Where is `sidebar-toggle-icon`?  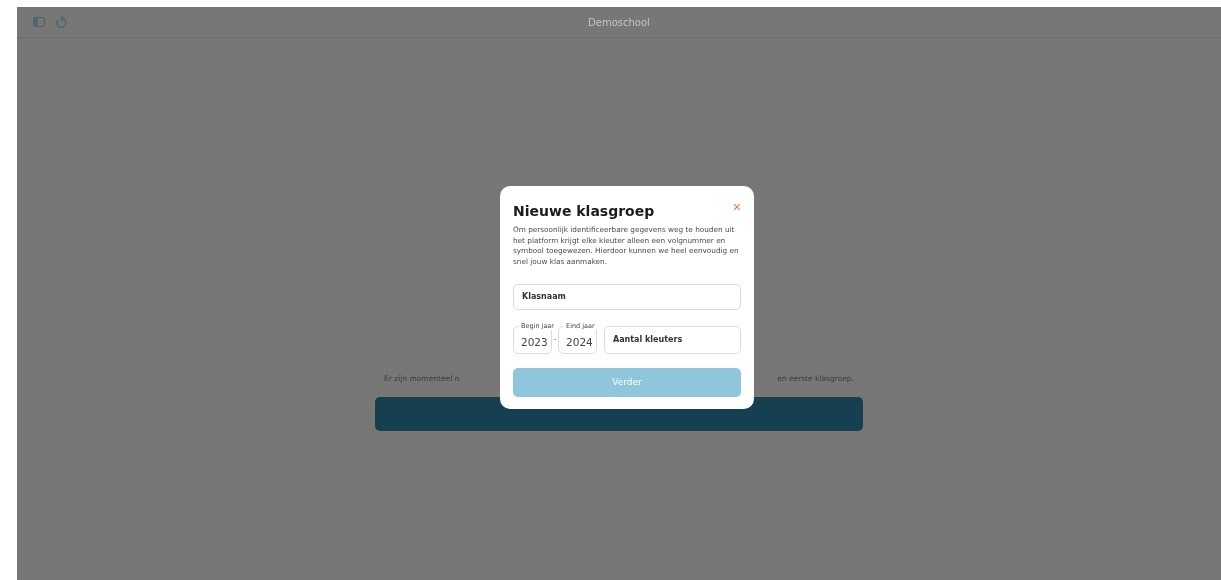 sidebar-toggle-icon is located at coordinates (39, 22).